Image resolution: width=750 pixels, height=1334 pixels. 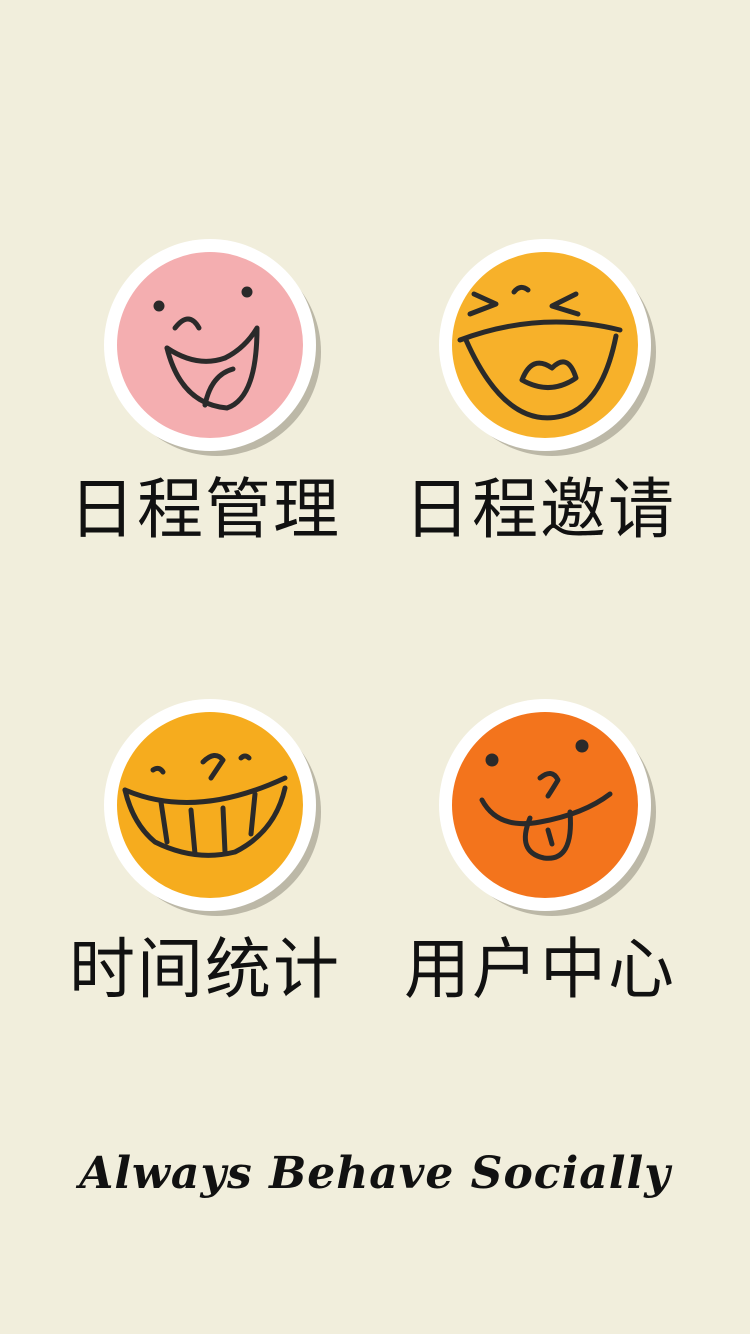 What do you see at coordinates (547, 807) in the screenshot?
I see `tongue-out-face-icon` at bounding box center [547, 807].